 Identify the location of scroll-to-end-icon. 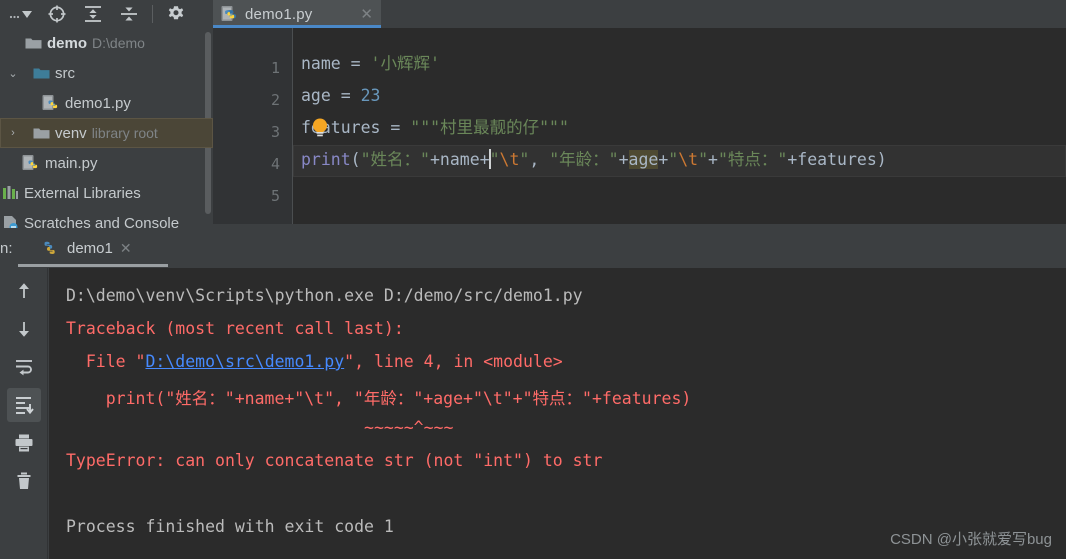
(24, 406).